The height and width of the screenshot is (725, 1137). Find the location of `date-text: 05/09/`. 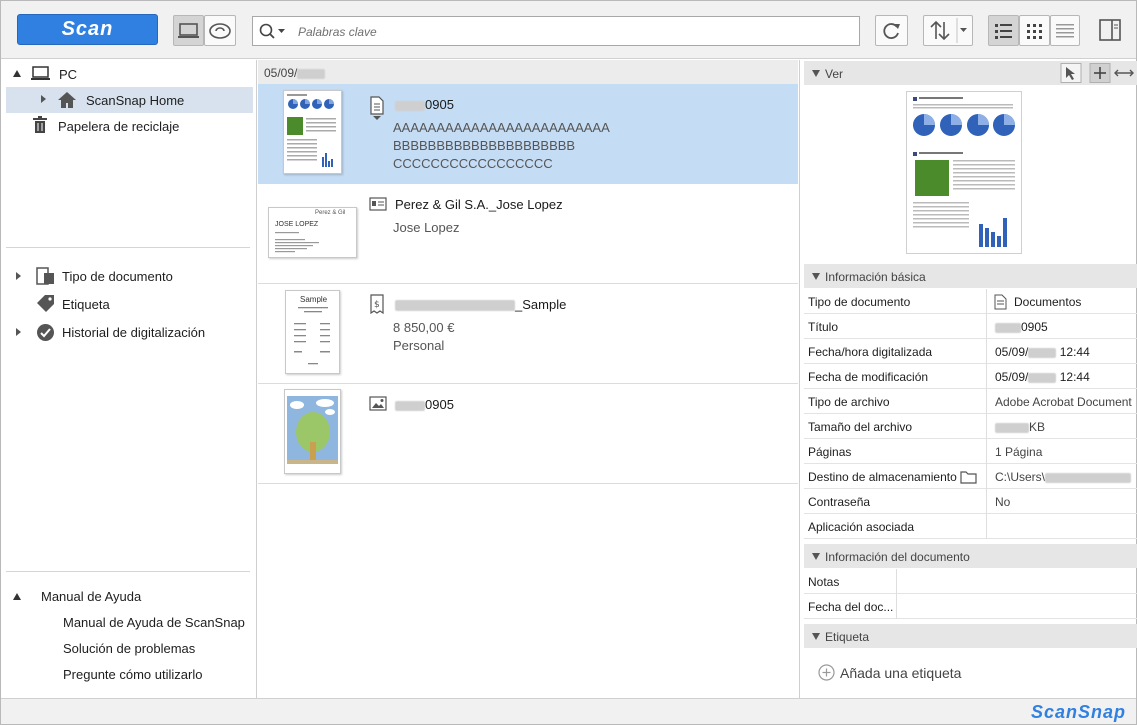

date-text: 05/09/ is located at coordinates (281, 73).